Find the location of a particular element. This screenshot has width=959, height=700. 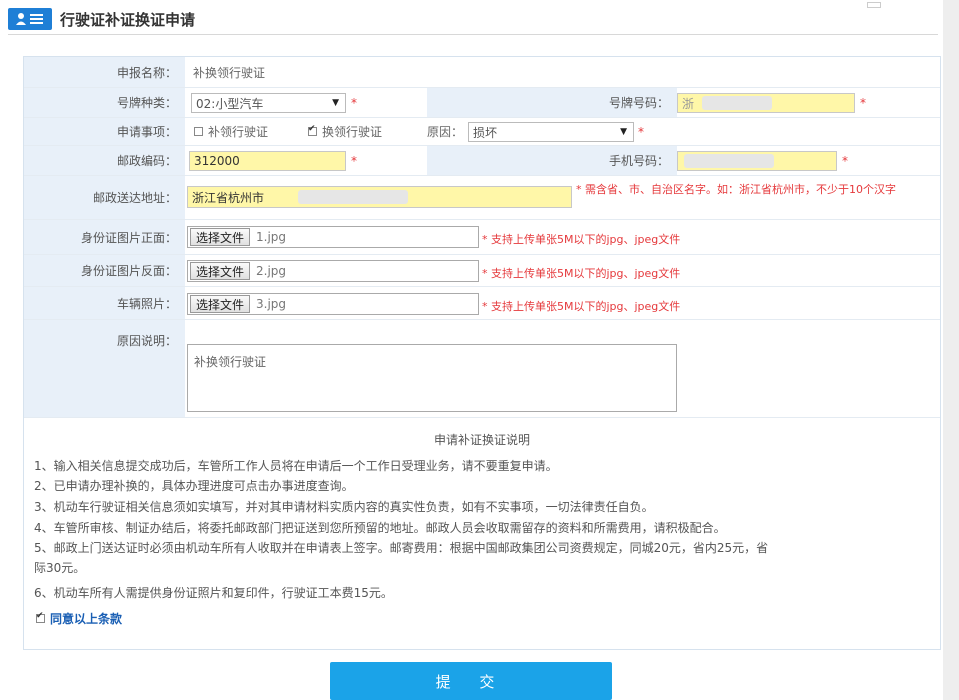

address-label: 邮政送达地址： is located at coordinates (104, 197).